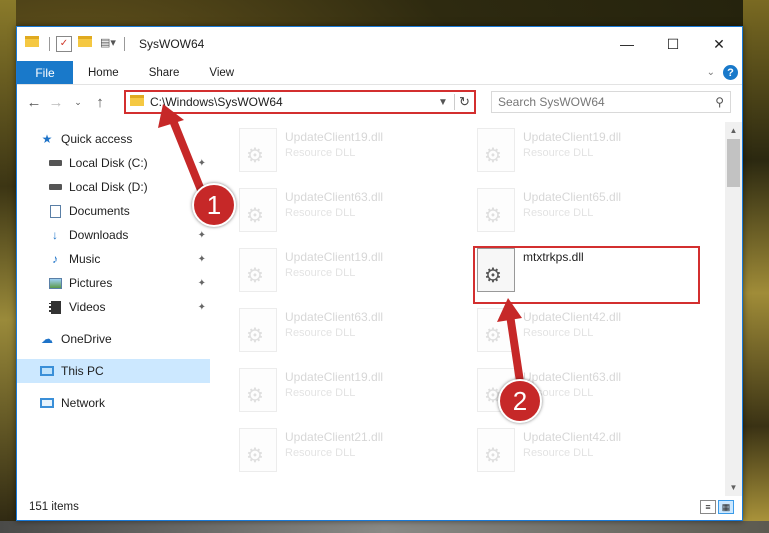  I want to click on step-marker-2: 2, so click(520, 401).